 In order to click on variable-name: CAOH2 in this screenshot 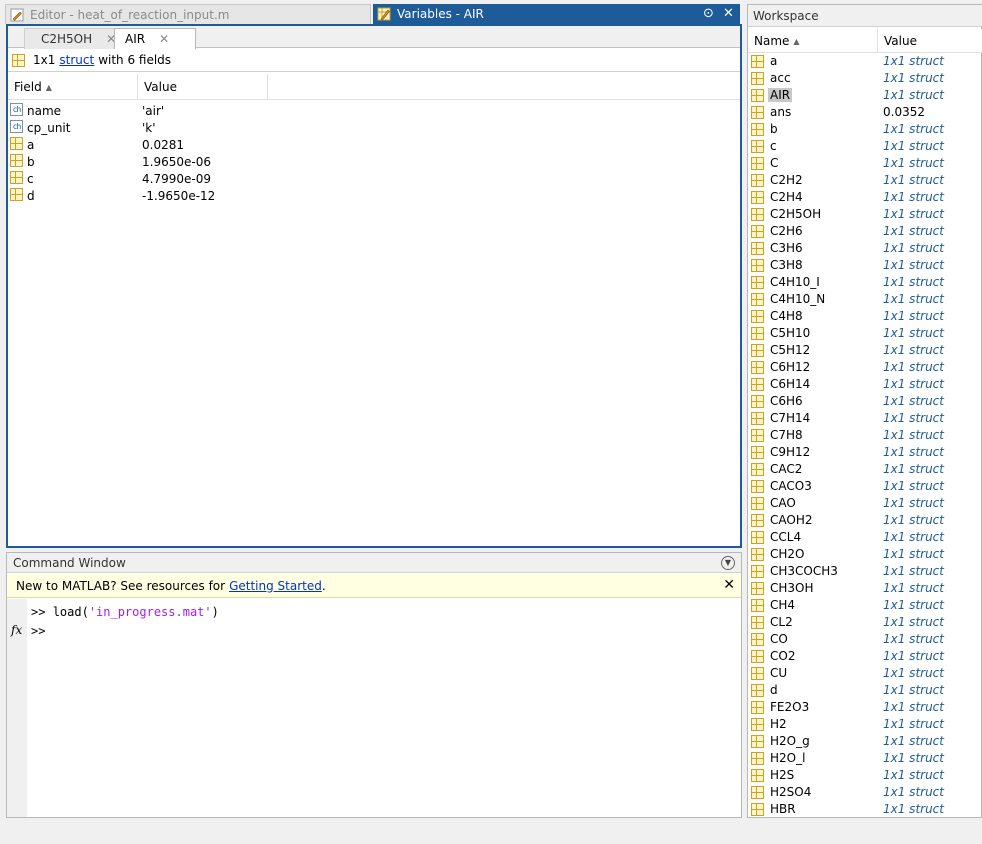, I will do `click(791, 520)`.